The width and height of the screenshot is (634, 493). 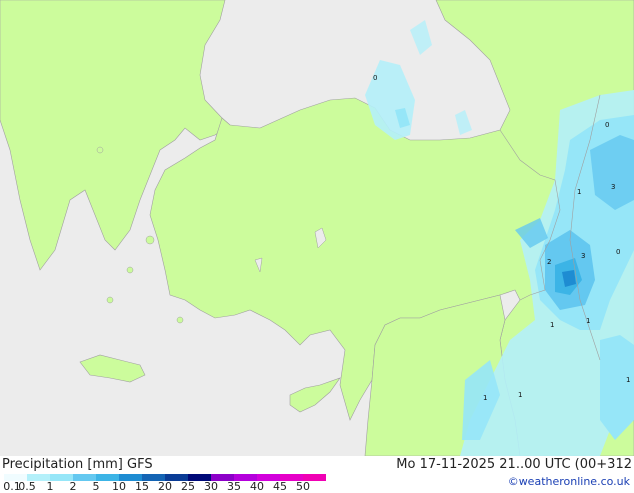 What do you see at coordinates (549, 262) in the screenshot?
I see `contour-label: 2` at bounding box center [549, 262].